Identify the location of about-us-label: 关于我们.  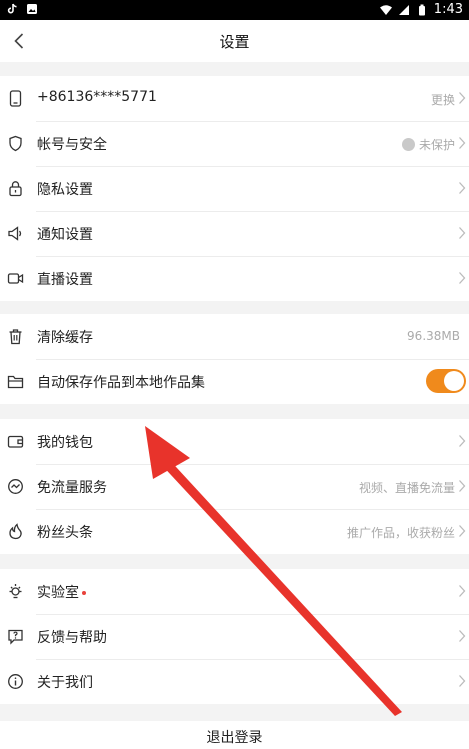
(65, 683).